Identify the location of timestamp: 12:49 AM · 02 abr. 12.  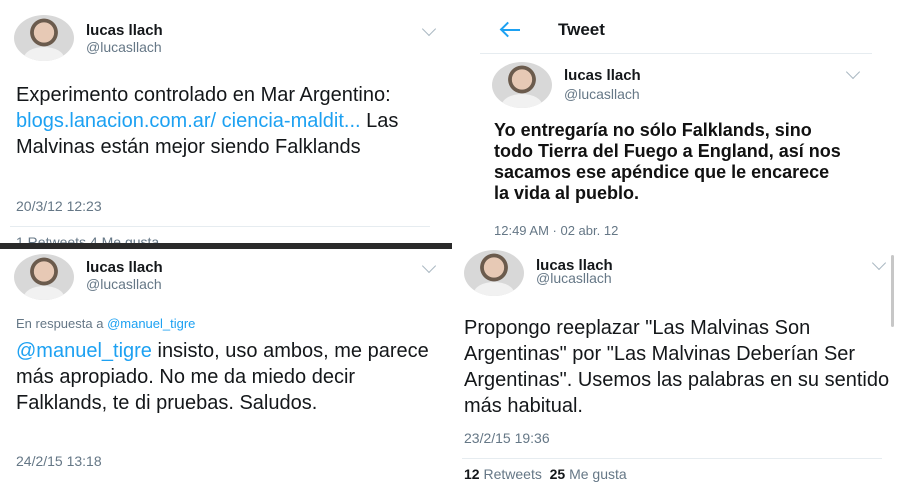
(556, 230).